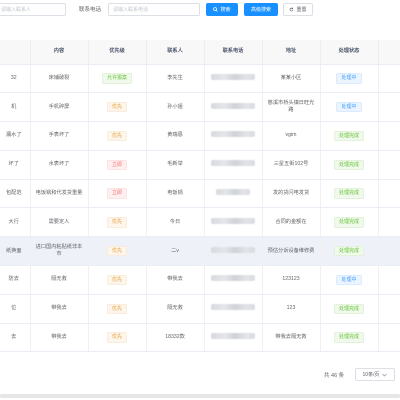  Describe the element at coordinates (385, 374) in the screenshot. I see `chevron-down-icon` at that location.